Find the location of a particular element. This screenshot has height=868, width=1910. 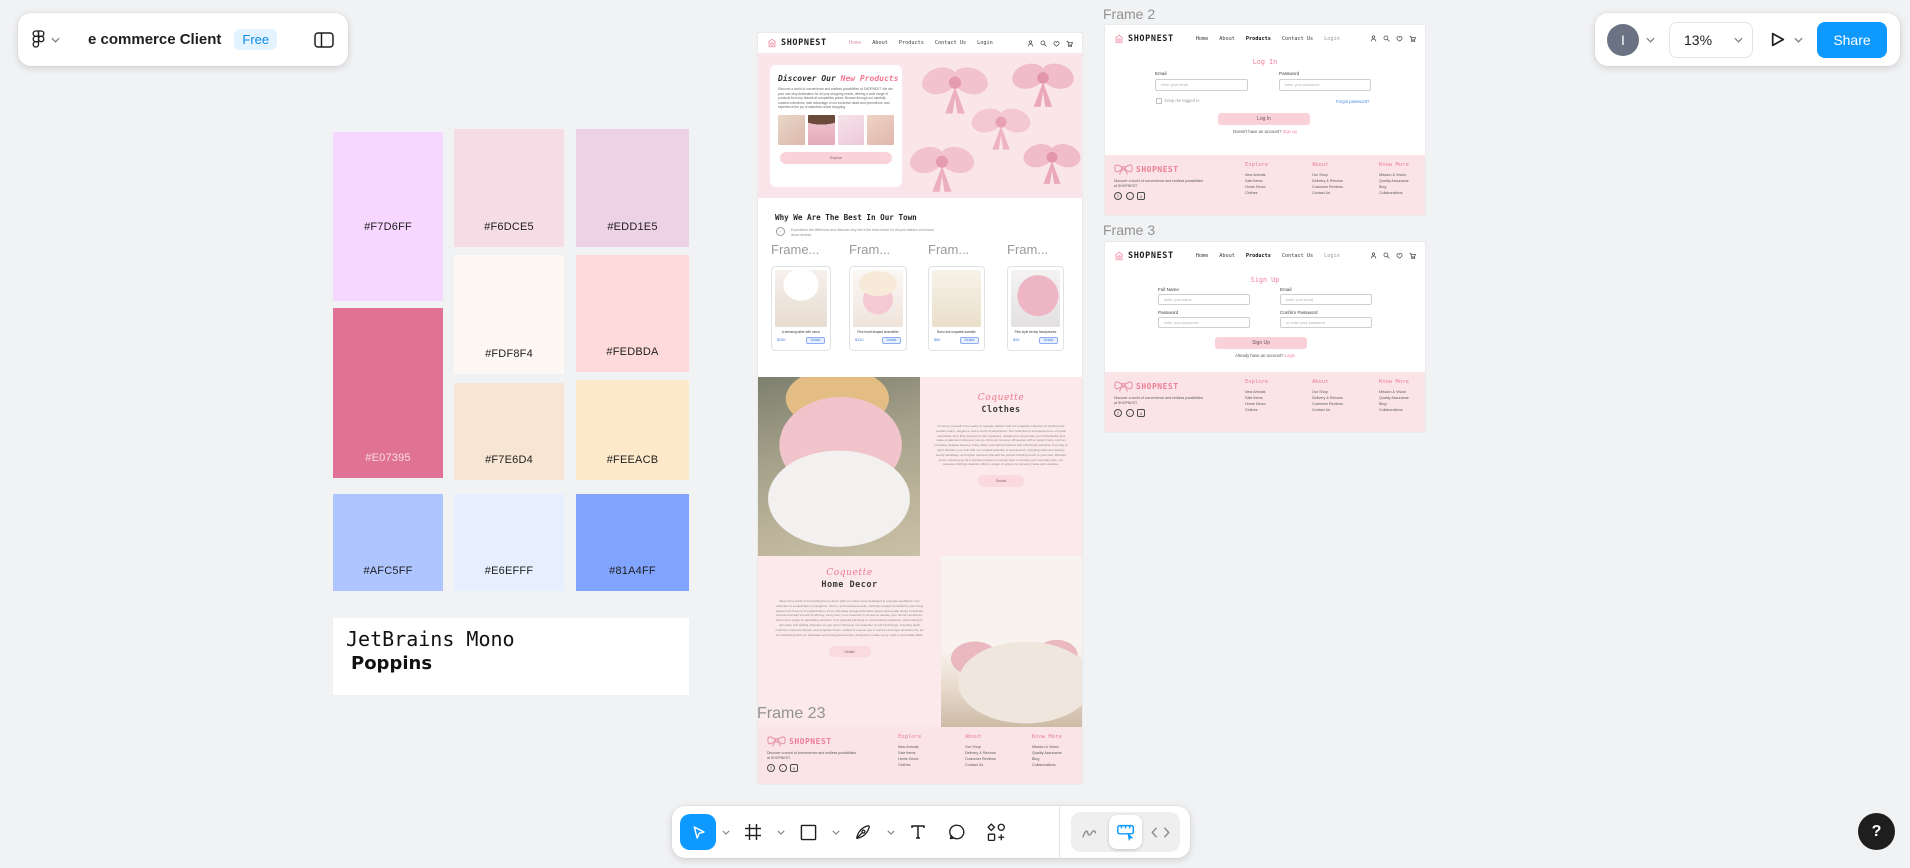

color-swatch: #EDD1E5 is located at coordinates (632, 188).